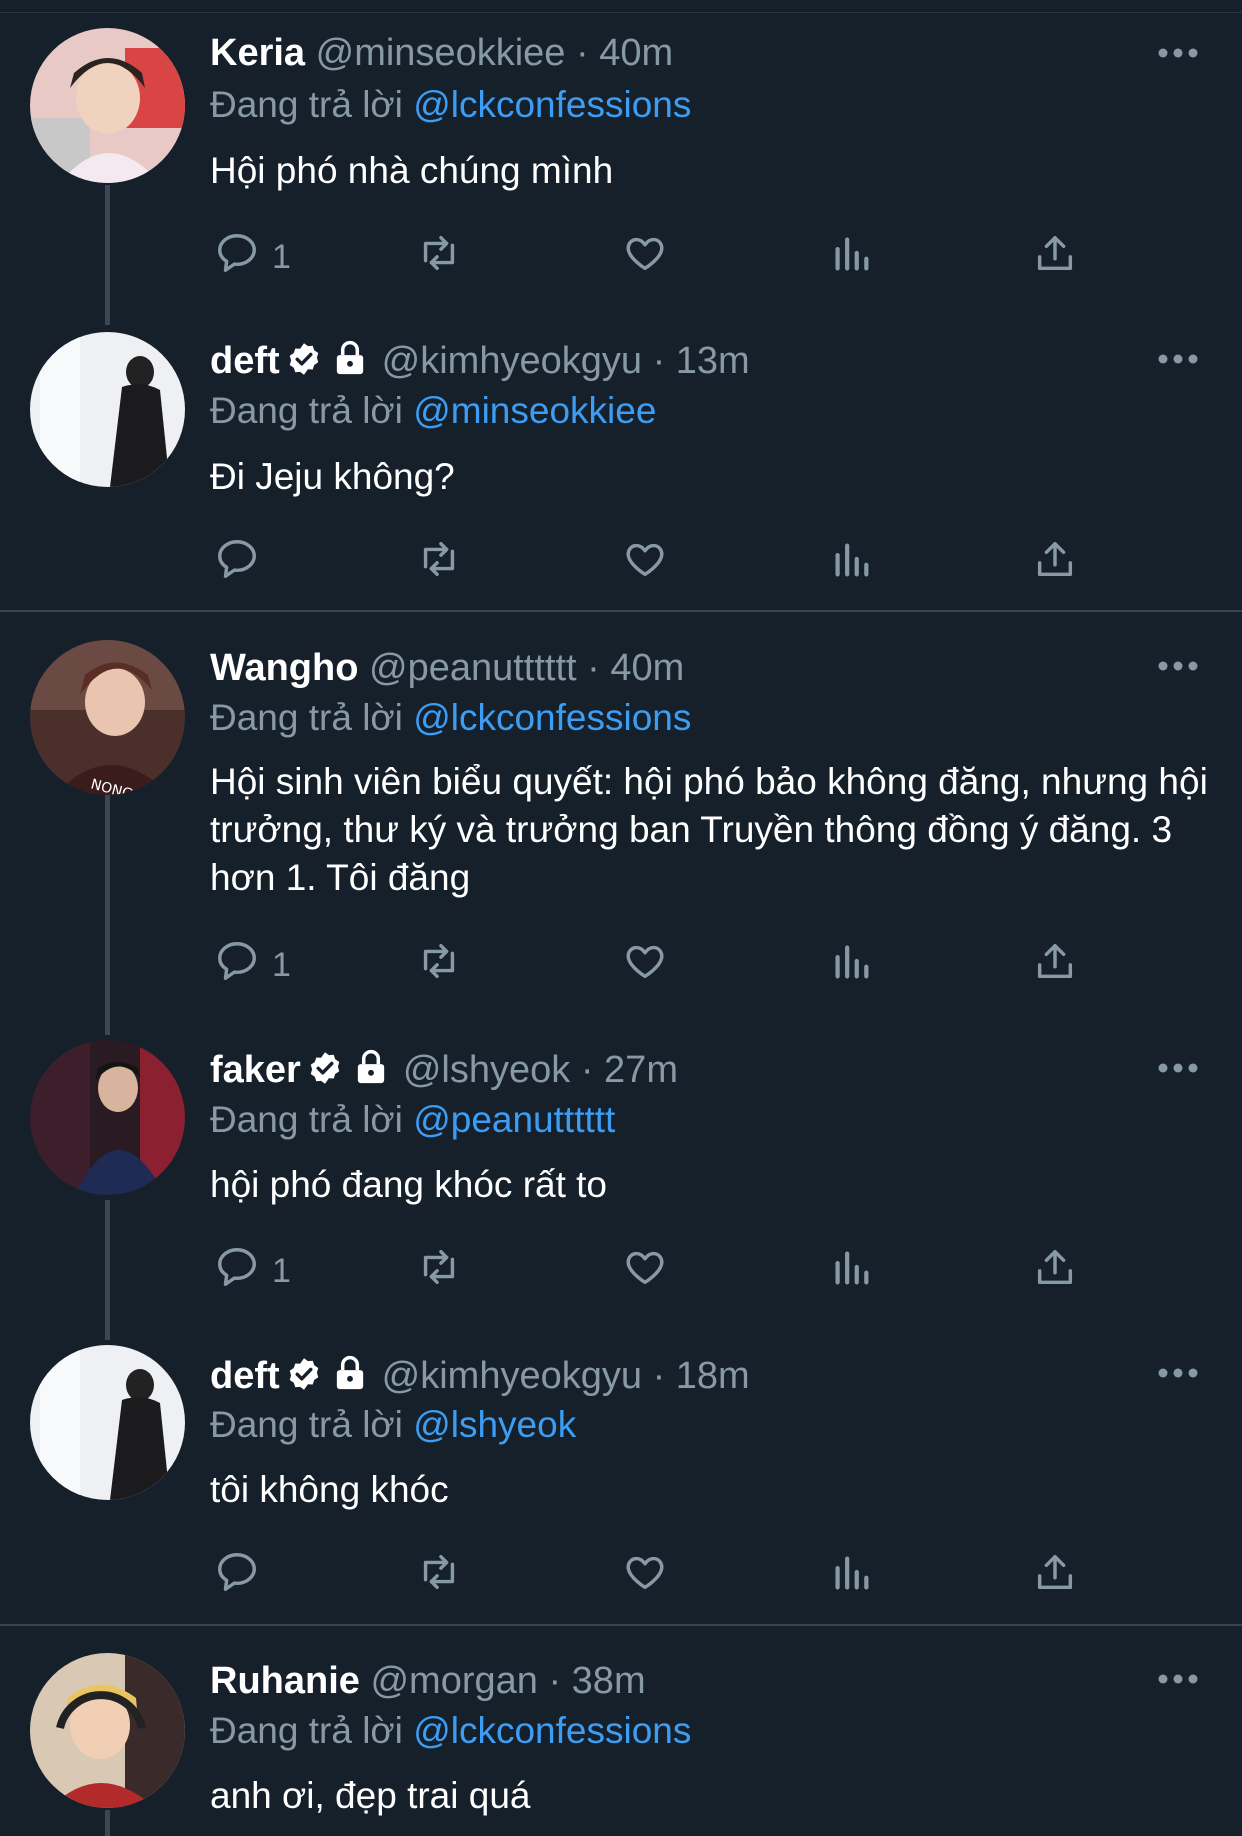 The image size is (1242, 1836). I want to click on username-handle: @lshyeok, so click(486, 1070).